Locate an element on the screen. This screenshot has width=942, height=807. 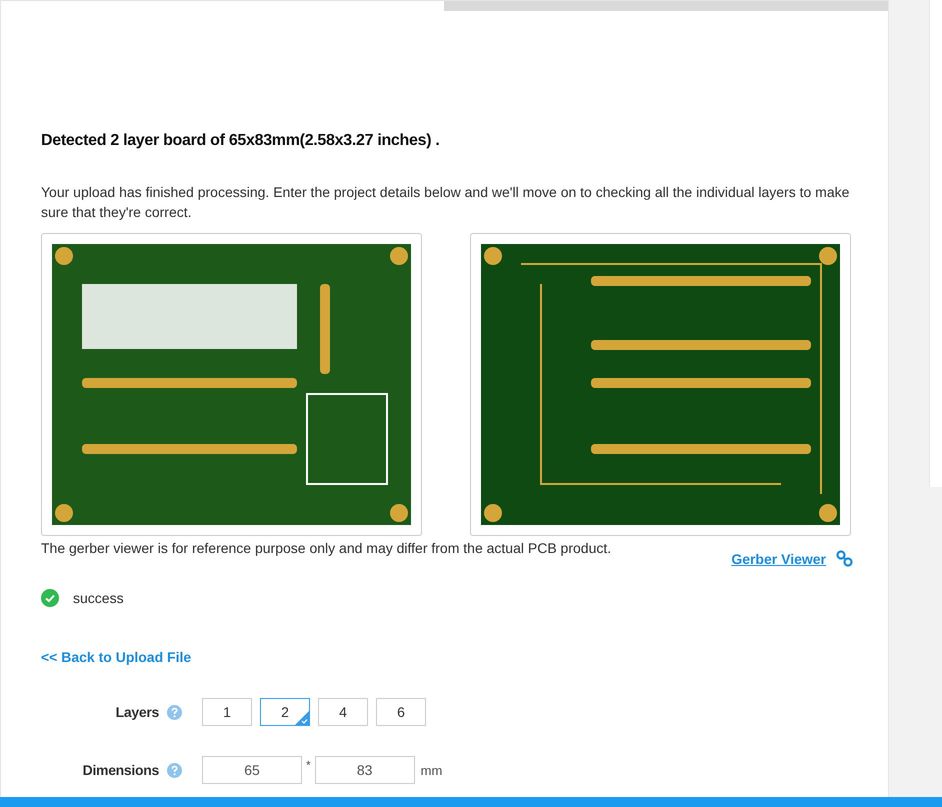
field-label: Layers is located at coordinates (136, 712).